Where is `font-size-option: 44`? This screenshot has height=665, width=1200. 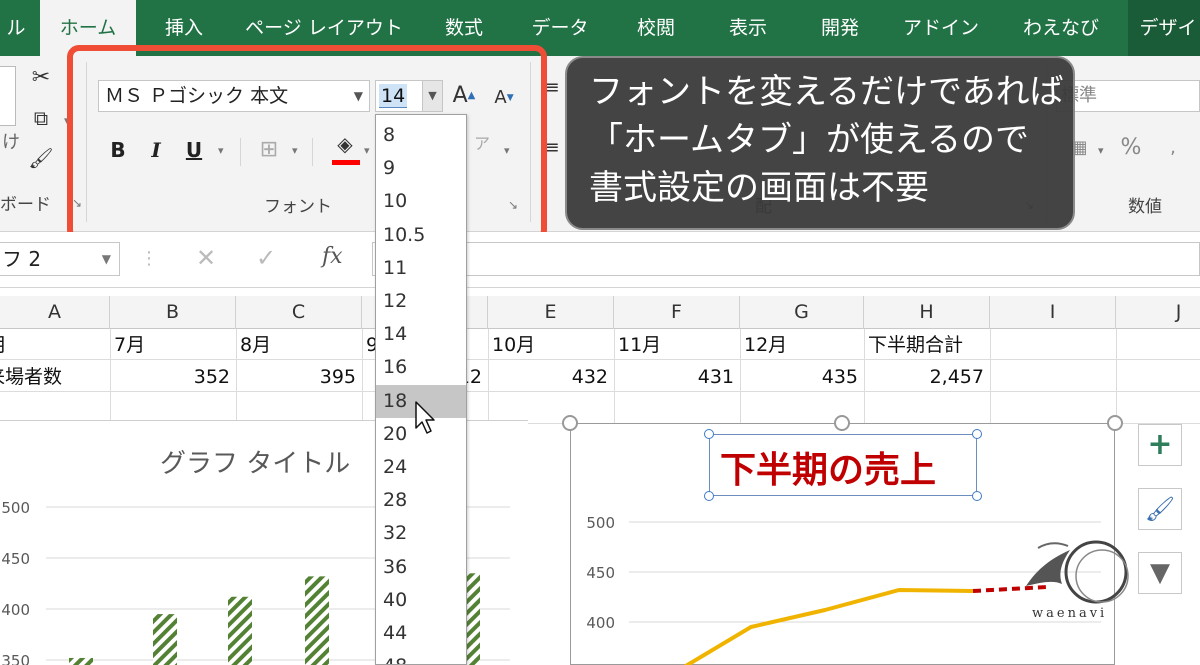 font-size-option: 44 is located at coordinates (421, 633).